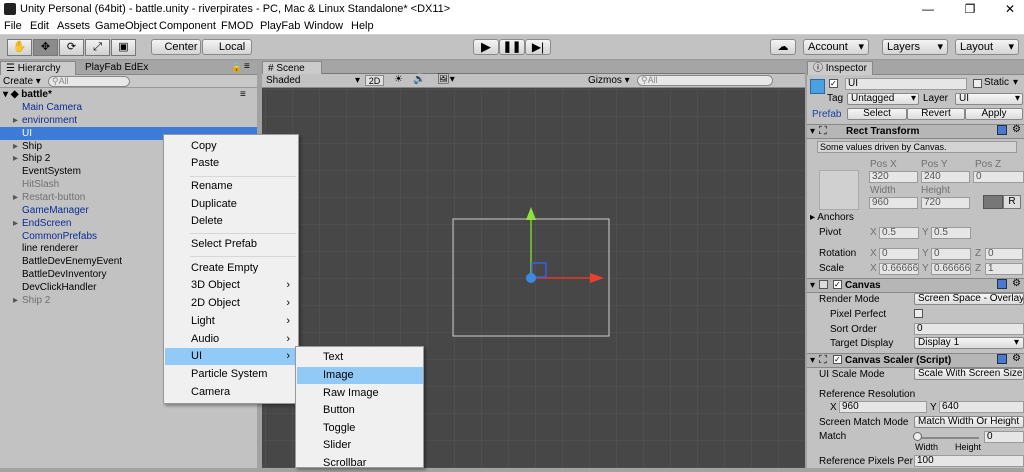  I want to click on layers-dropdown: Layers ▾, so click(915, 47).